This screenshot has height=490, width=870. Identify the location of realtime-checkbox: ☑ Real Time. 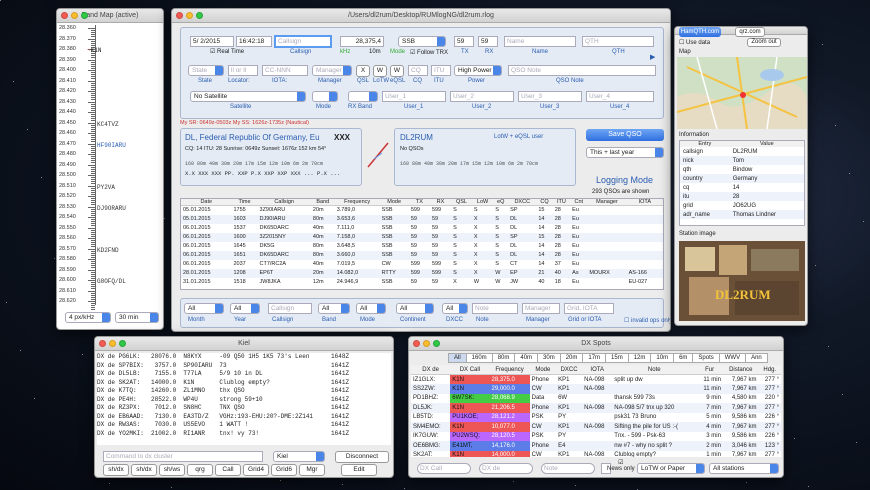
(227, 51).